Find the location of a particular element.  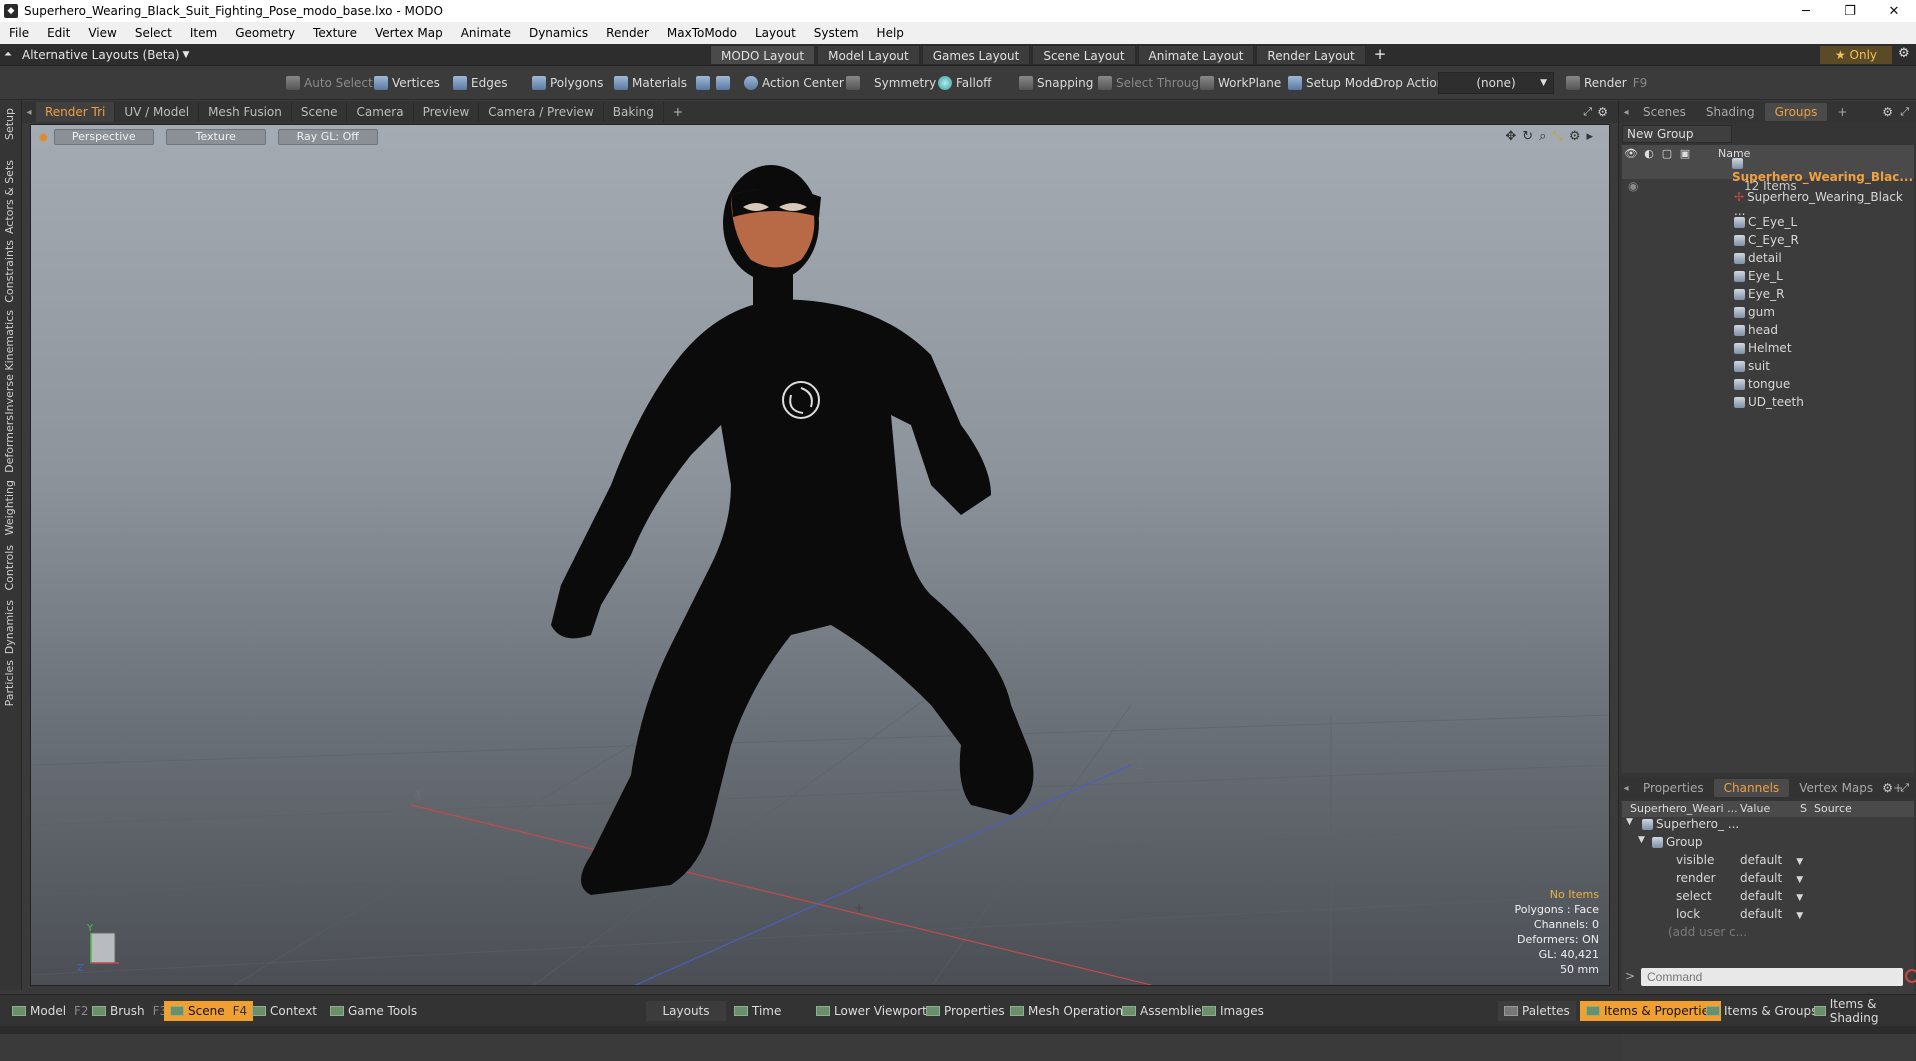

expand-icon: ▸ is located at coordinates (1589, 136).